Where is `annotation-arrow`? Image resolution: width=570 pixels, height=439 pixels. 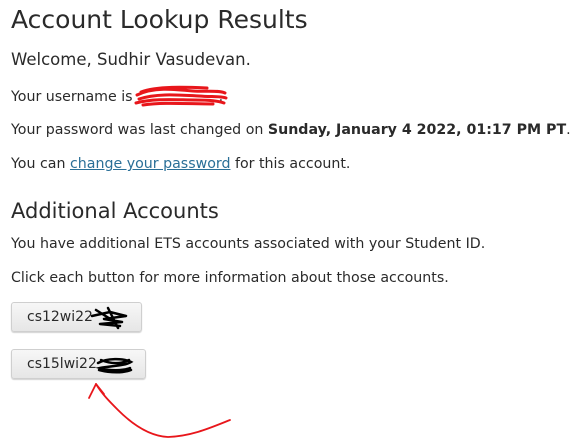 annotation-arrow is located at coordinates (159, 410).